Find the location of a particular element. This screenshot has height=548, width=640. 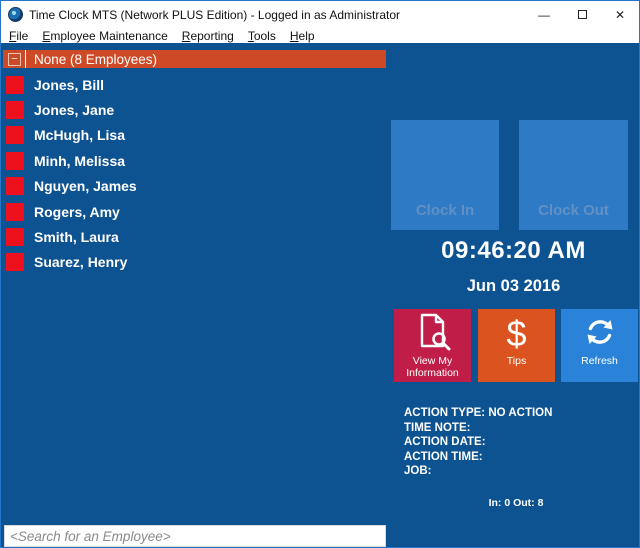

view-my-information-button: View My Information is located at coordinates (432, 345).